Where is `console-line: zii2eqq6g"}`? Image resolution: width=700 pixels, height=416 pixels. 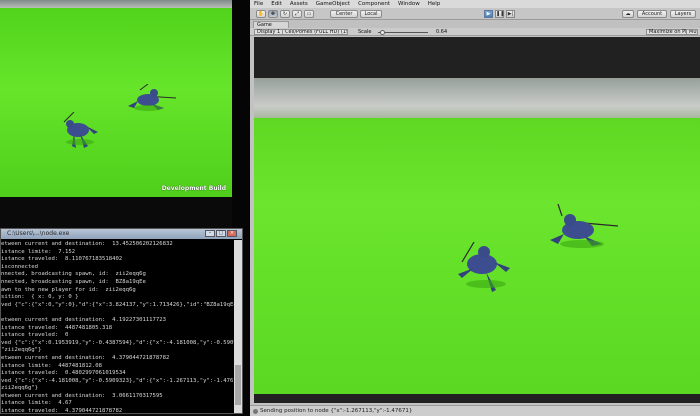
console-line: zii2eqq6g"} is located at coordinates (20, 388).